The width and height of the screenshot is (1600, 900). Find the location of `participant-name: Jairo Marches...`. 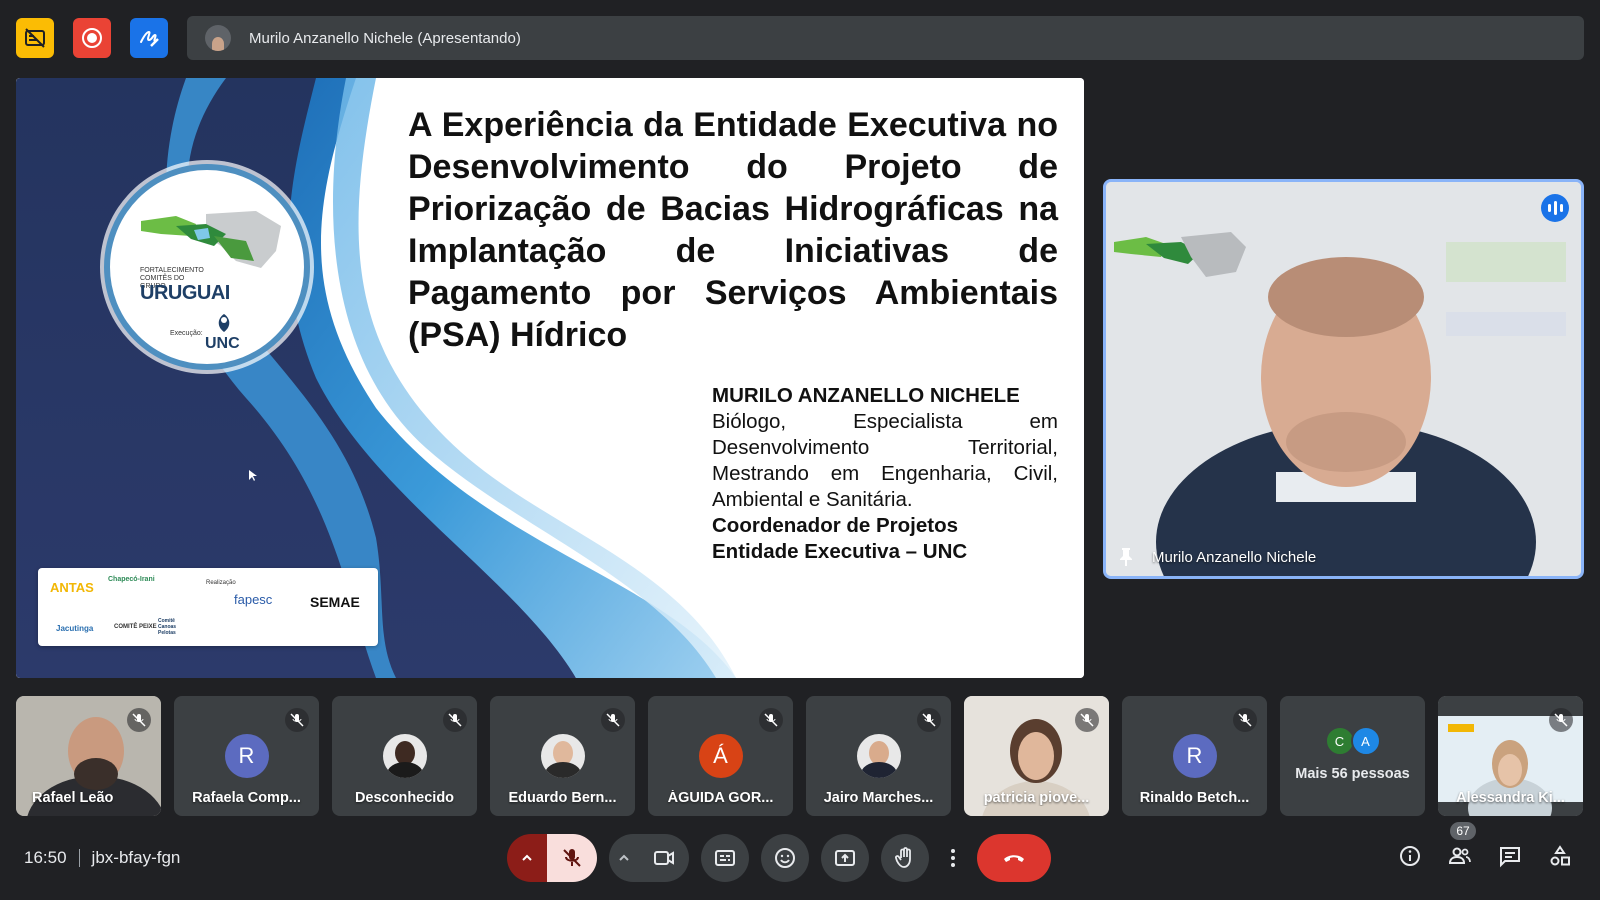

participant-name: Jairo Marches... is located at coordinates (878, 798).